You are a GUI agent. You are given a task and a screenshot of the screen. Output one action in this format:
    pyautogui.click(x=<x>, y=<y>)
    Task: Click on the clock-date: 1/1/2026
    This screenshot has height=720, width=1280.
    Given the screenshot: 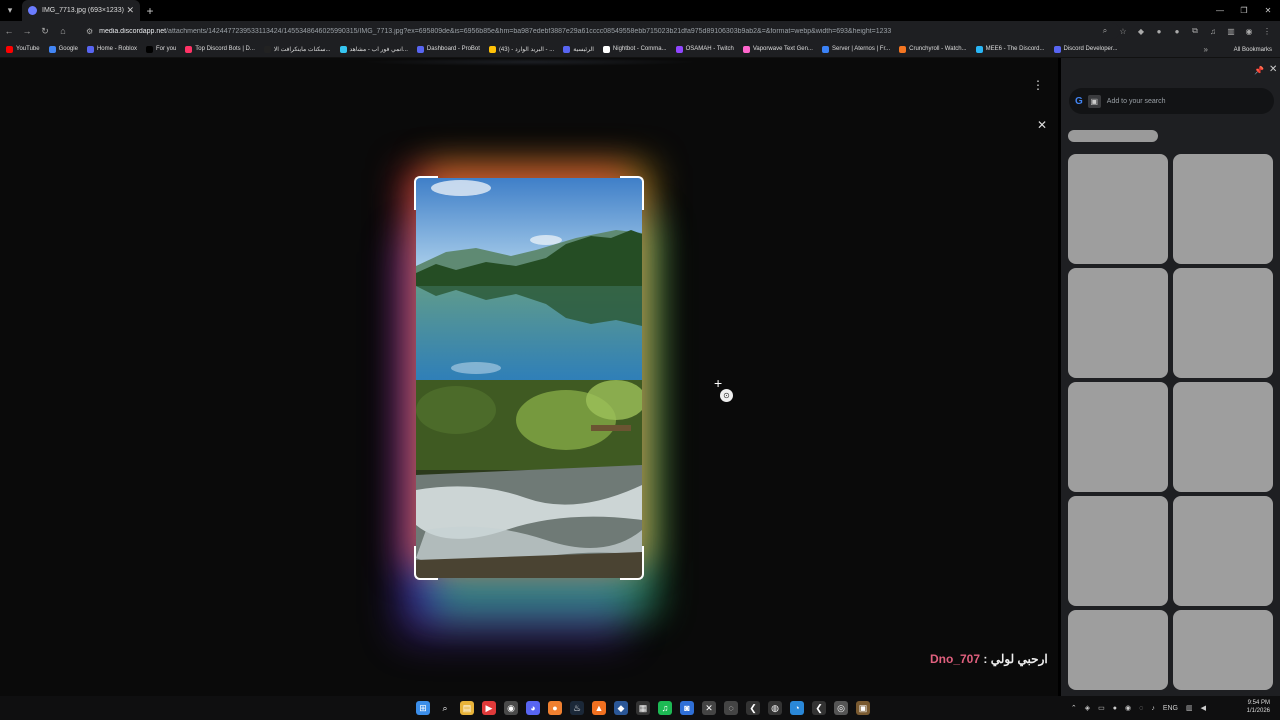 What is the action you would take?
    pyautogui.click(x=1258, y=711)
    